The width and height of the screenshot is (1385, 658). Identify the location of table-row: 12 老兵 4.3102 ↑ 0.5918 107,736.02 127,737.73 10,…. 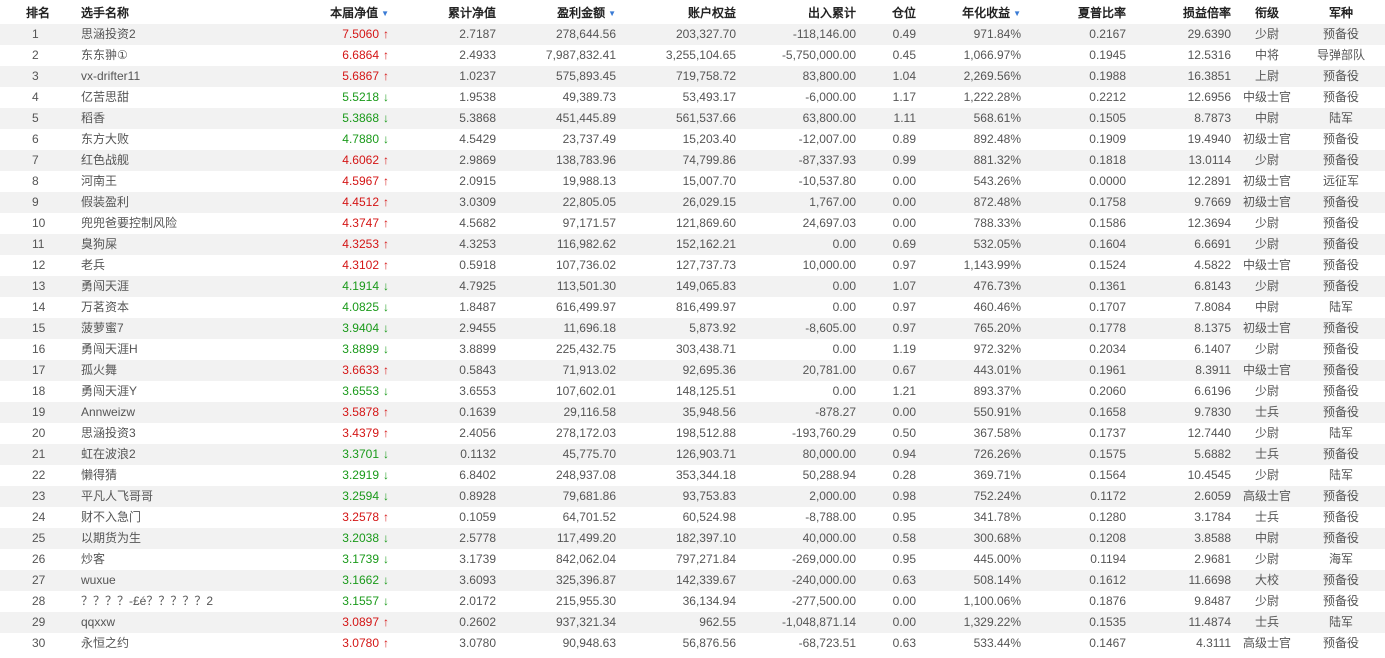
(692, 265).